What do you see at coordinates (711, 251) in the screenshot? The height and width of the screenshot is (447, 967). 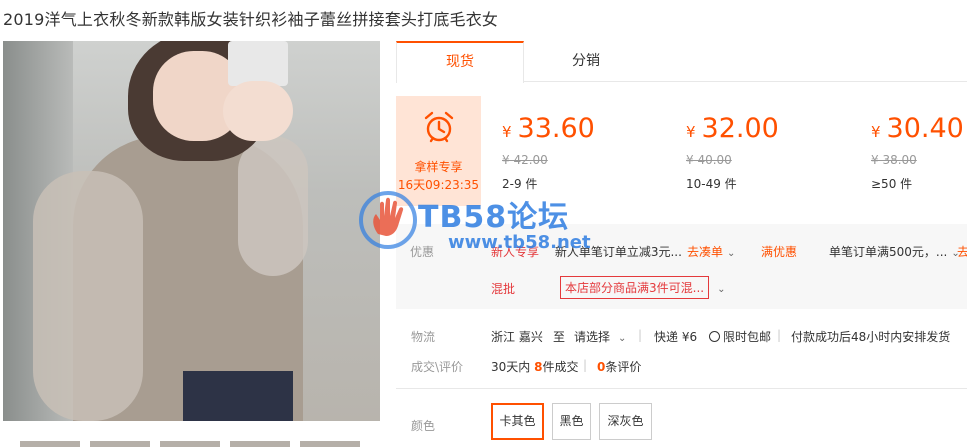 I see `collect-order-link: 去凑单 ⌄` at bounding box center [711, 251].